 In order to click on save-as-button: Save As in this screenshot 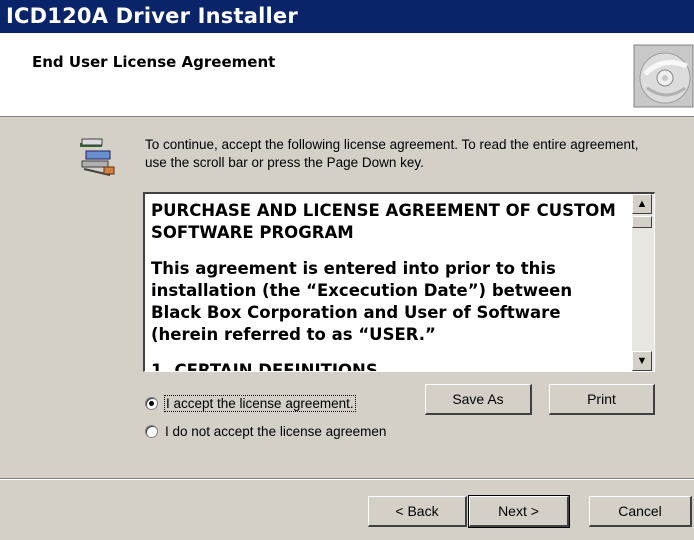, I will do `click(478, 399)`.